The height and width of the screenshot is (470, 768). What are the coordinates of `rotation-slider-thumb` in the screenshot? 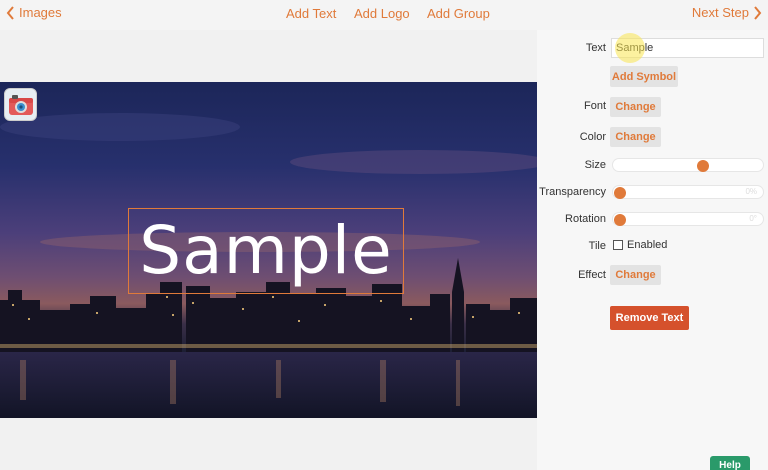 It's located at (620, 220).